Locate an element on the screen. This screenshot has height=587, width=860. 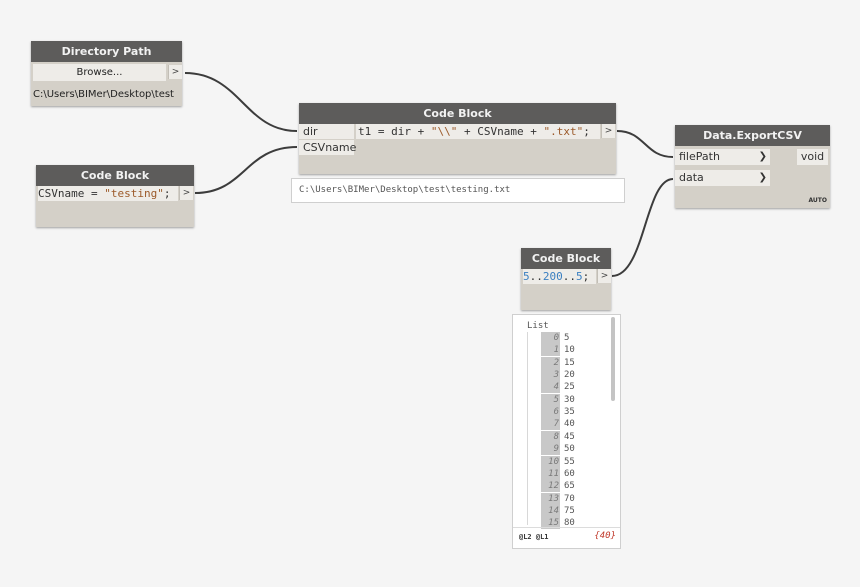
list-item-value: 5 is located at coordinates (567, 338).